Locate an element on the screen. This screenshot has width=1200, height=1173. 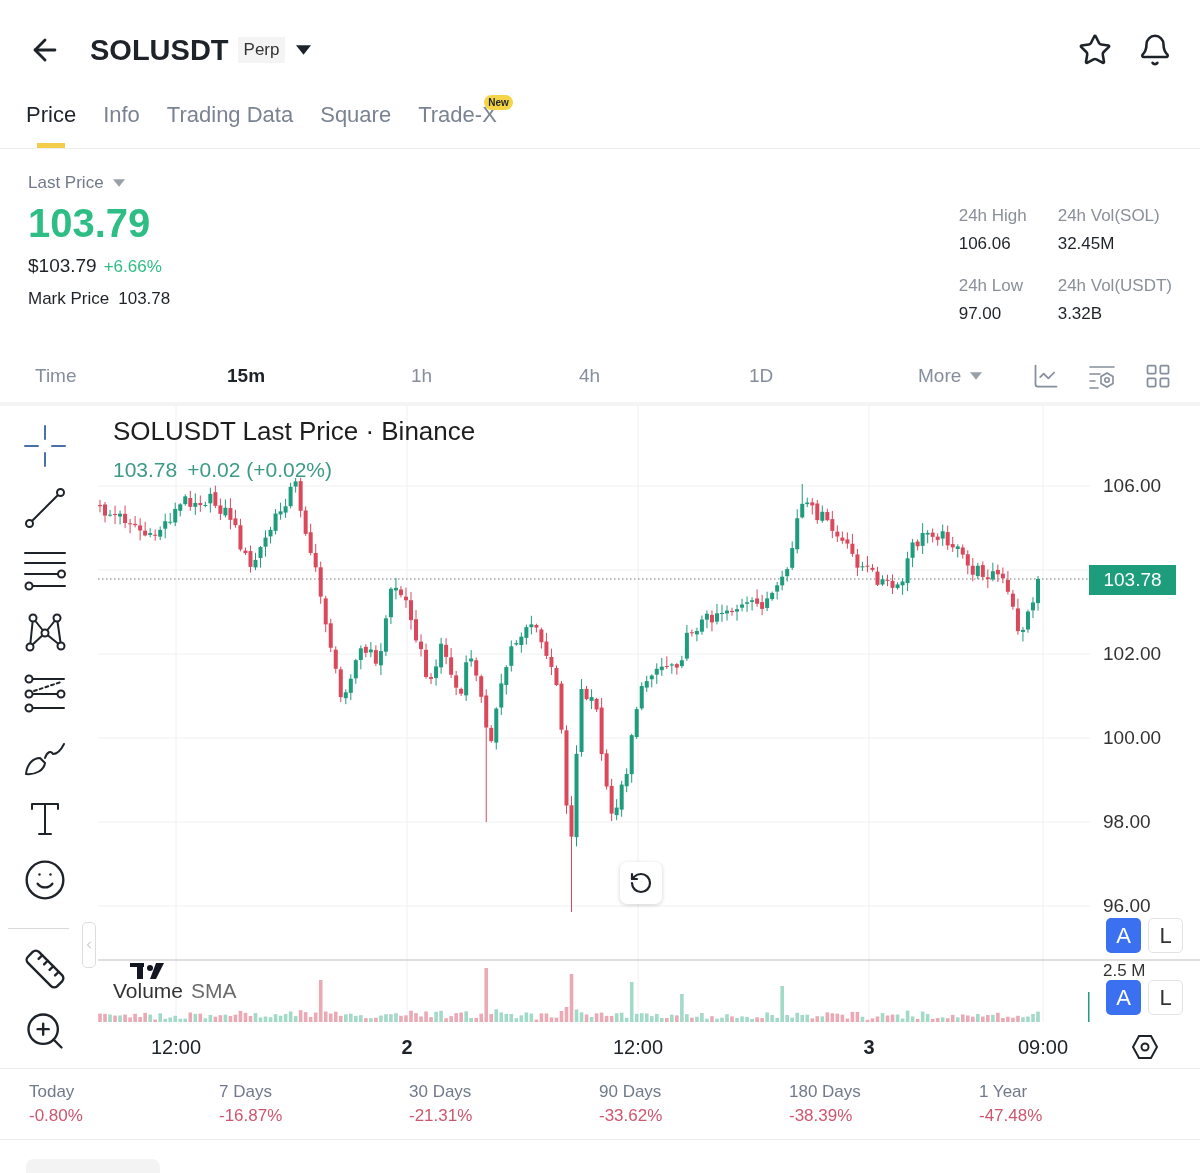
tab: Info is located at coordinates (121, 124).